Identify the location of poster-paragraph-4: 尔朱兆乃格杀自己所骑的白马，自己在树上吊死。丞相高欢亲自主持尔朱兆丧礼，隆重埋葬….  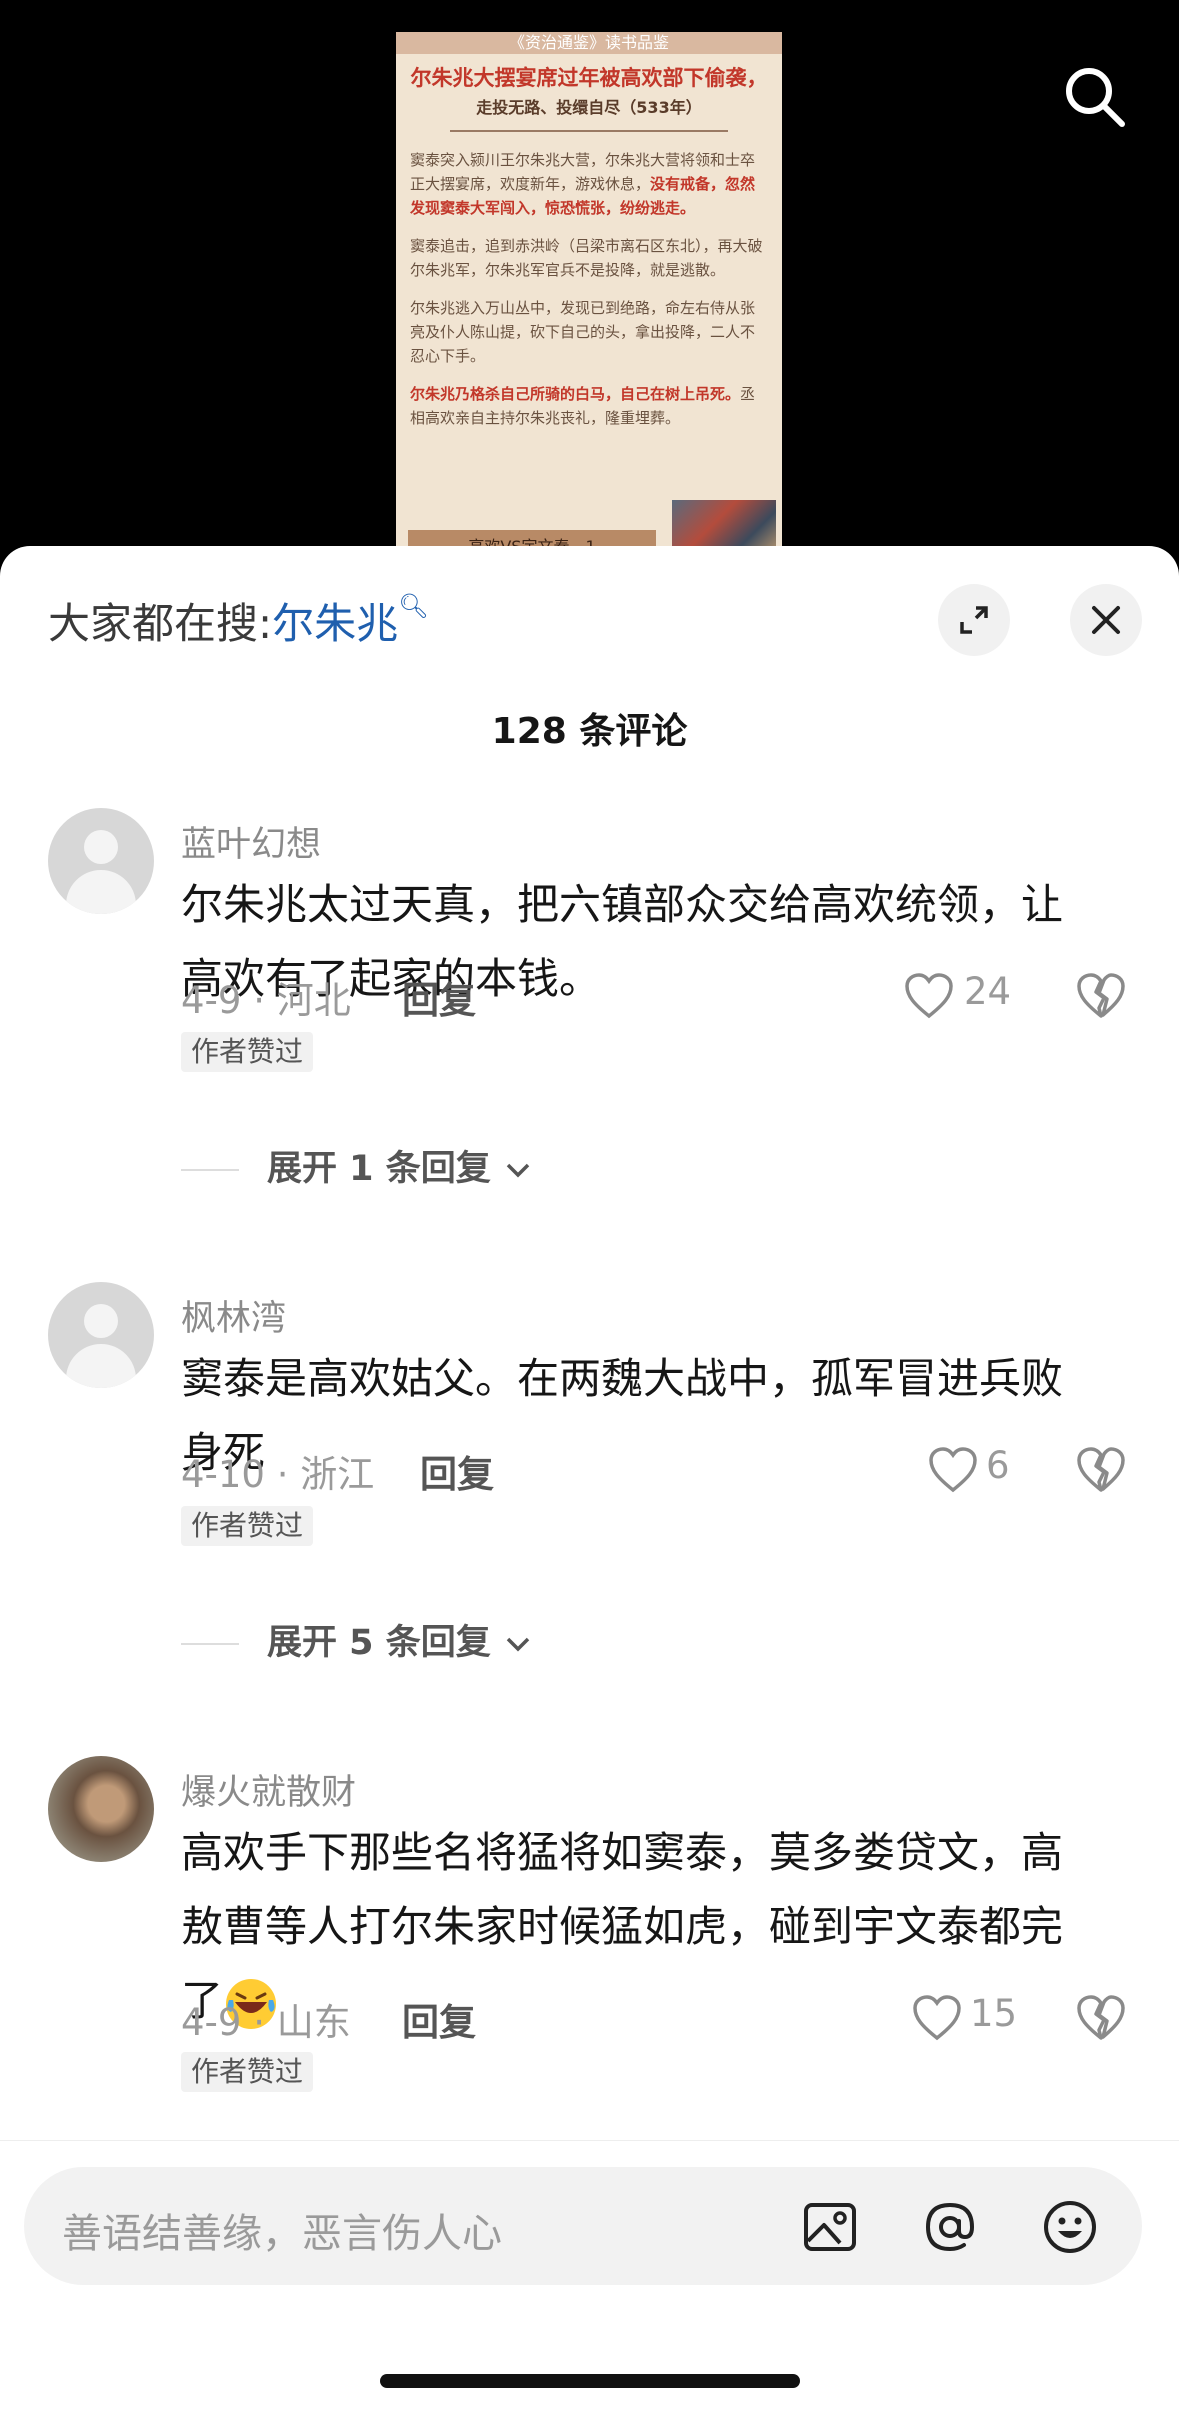
(589, 406).